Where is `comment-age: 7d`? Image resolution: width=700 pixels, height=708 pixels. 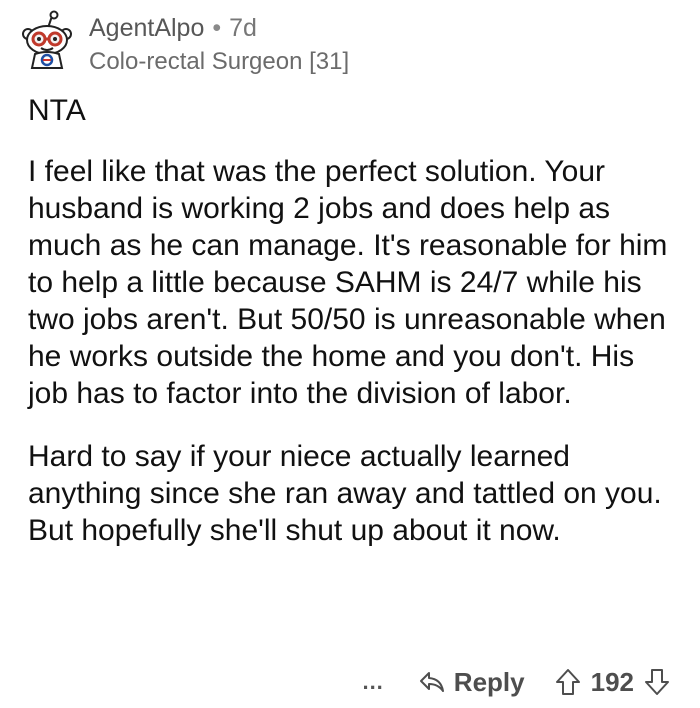 comment-age: 7d is located at coordinates (243, 28).